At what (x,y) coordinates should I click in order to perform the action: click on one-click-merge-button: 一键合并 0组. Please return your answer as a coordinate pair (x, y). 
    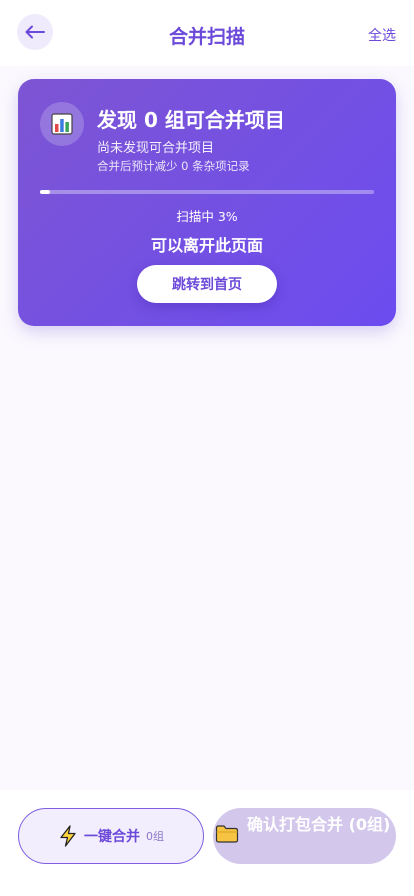
    Looking at the image, I should click on (111, 836).